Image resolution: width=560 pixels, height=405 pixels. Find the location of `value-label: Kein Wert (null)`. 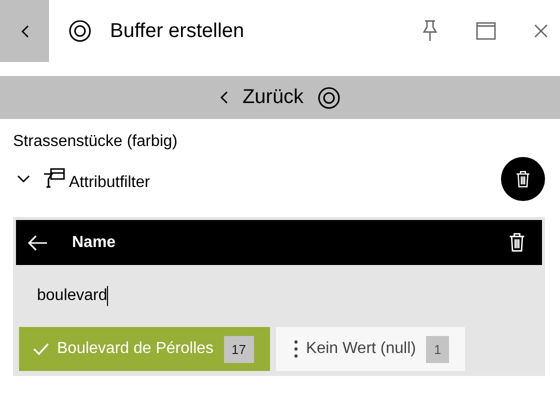

value-label: Kein Wert (null) is located at coordinates (361, 349).